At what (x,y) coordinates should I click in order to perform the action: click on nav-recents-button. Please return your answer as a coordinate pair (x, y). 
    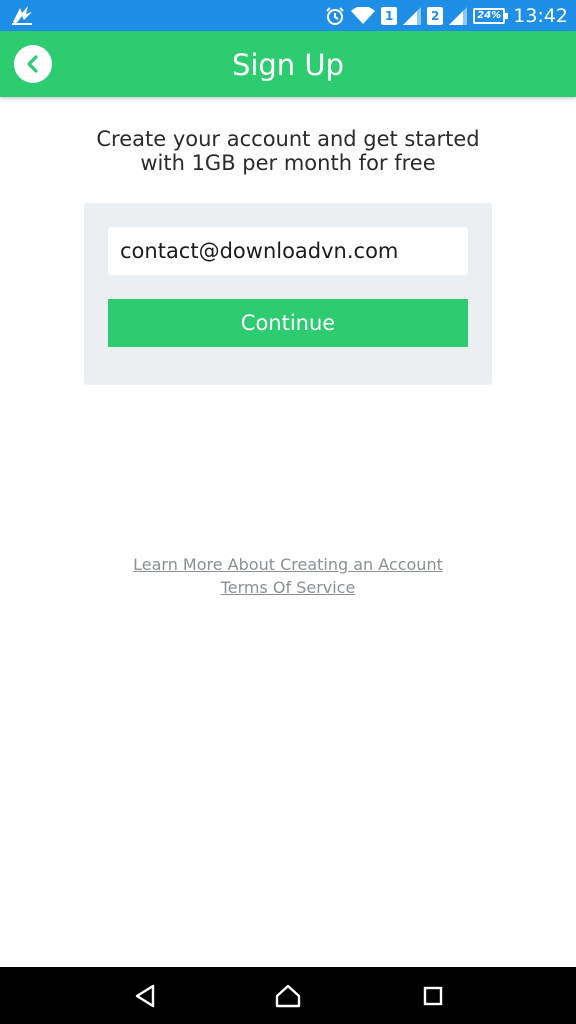
    Looking at the image, I should click on (433, 996).